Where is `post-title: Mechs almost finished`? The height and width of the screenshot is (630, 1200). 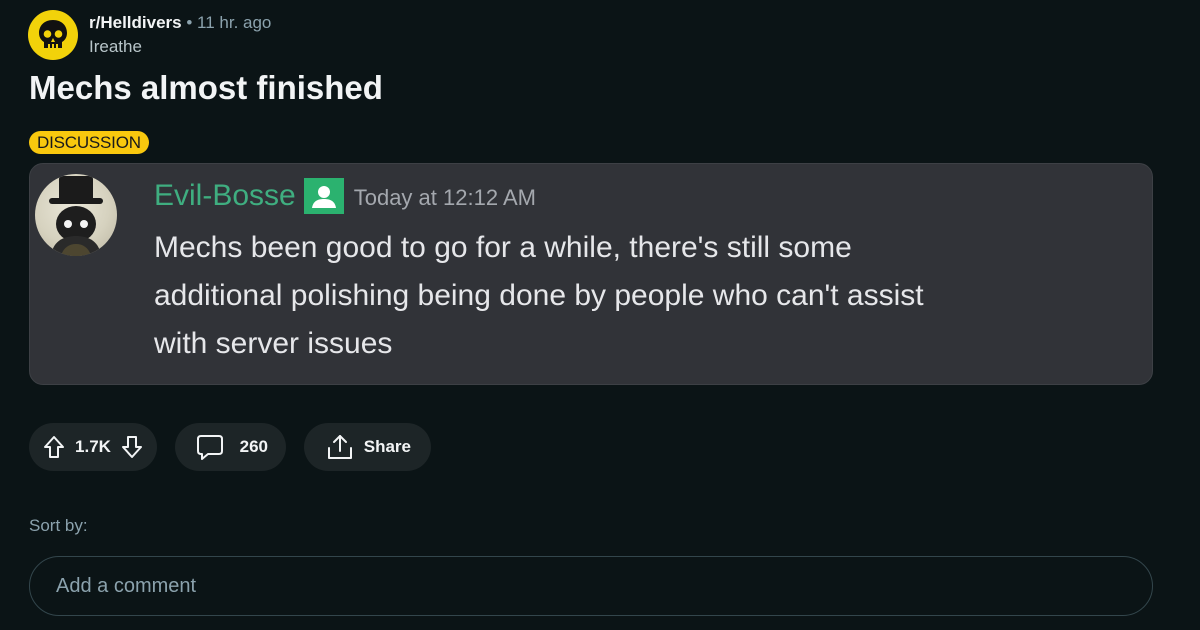
post-title: Mechs almost finished is located at coordinates (206, 87).